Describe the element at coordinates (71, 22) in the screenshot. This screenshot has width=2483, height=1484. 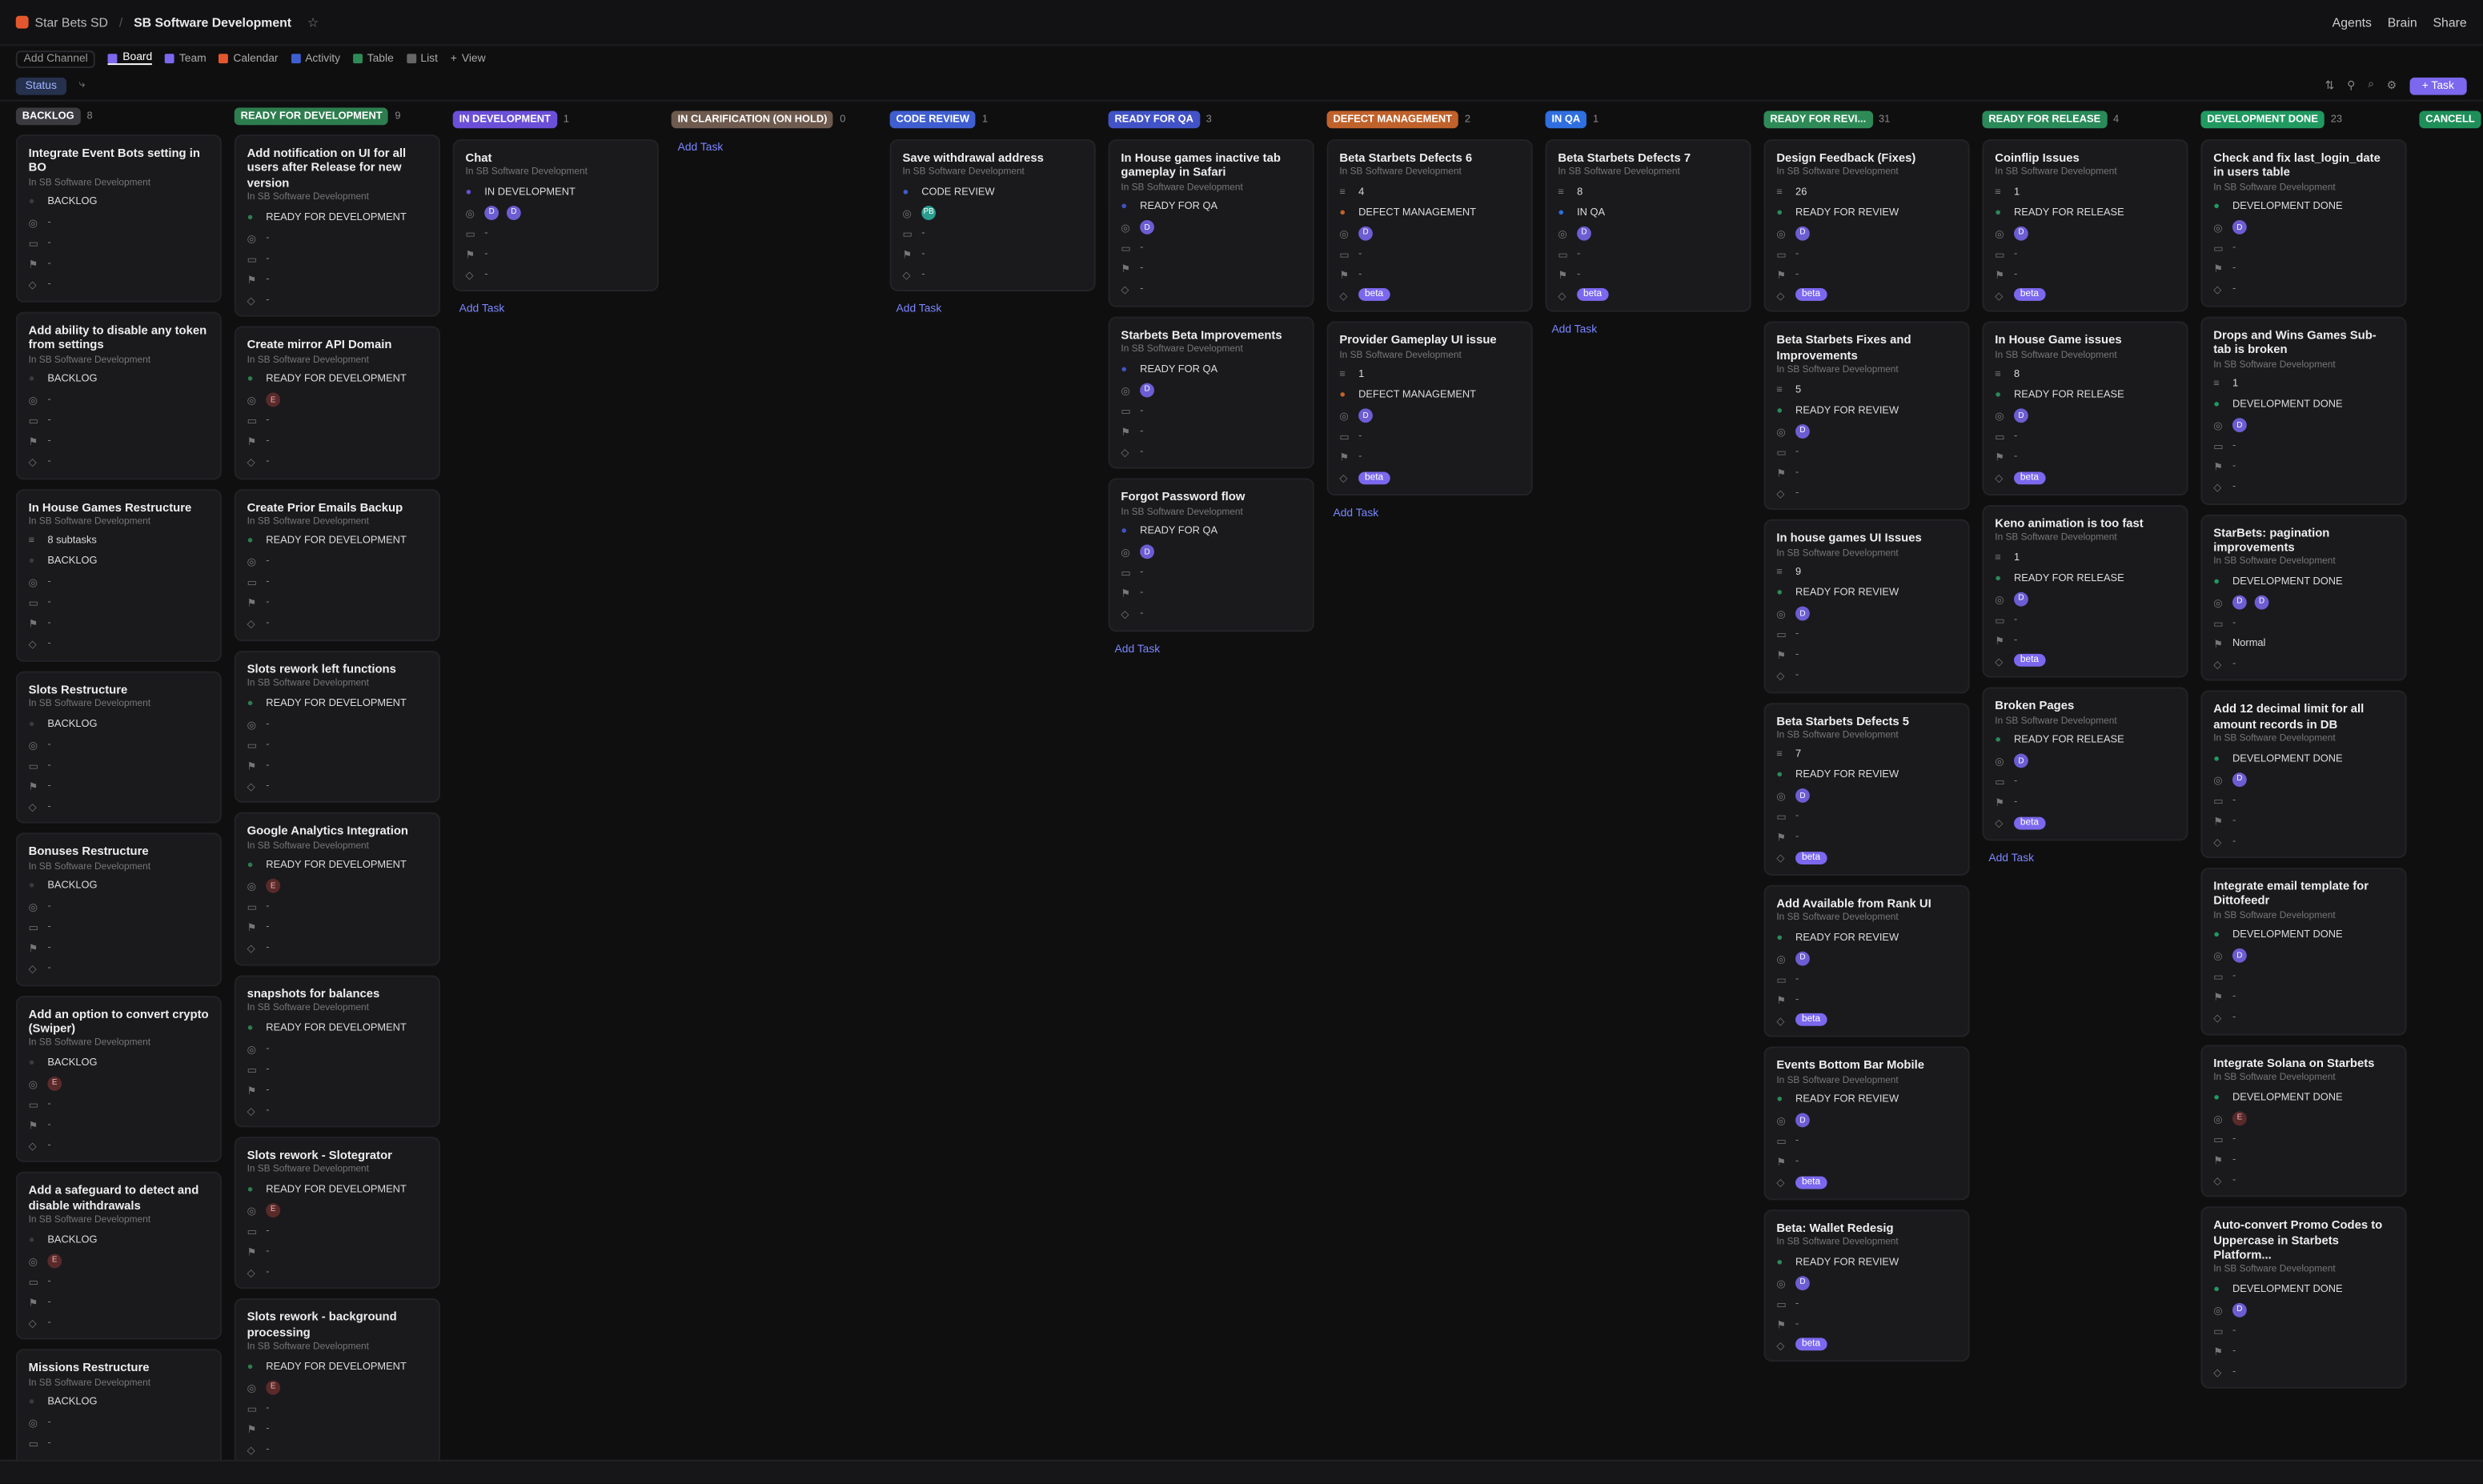
I see `breadcrumb-workspace: Star Bets SD` at that location.